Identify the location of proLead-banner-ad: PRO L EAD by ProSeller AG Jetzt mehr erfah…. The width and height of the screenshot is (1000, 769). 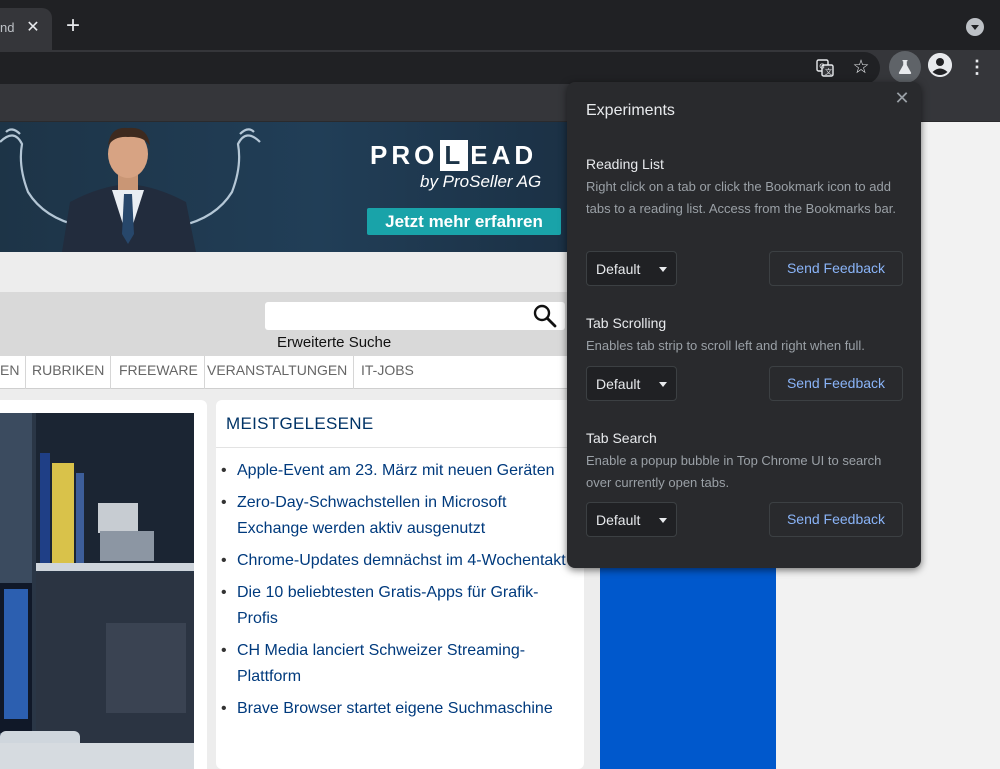
(290, 187).